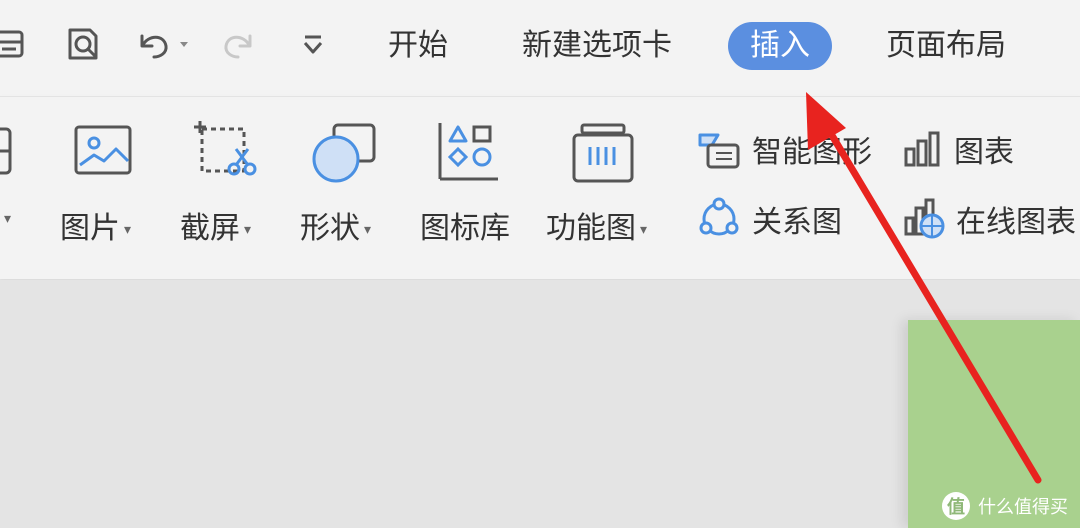 The height and width of the screenshot is (528, 1080). Describe the element at coordinates (924, 218) in the screenshot. I see `online-chart-icon` at that location.